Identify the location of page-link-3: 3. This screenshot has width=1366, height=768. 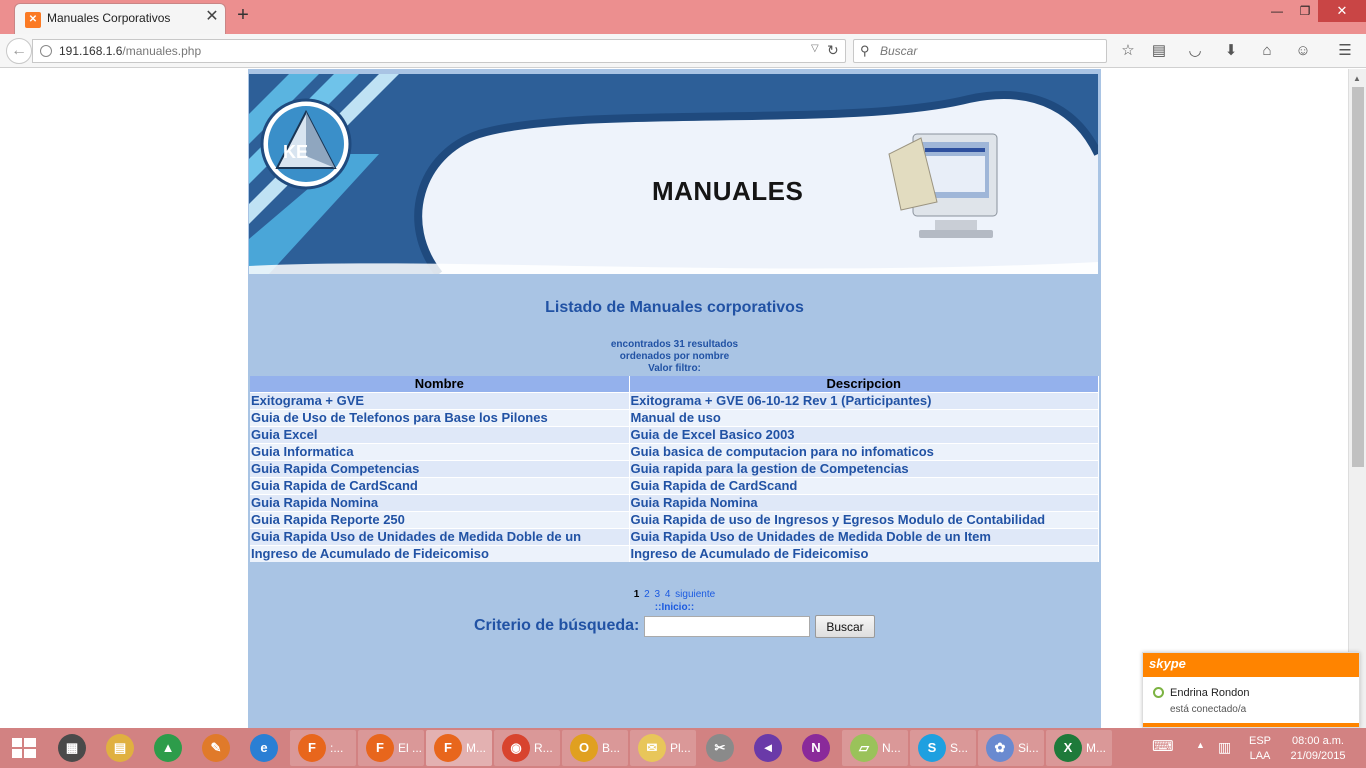
(657, 594).